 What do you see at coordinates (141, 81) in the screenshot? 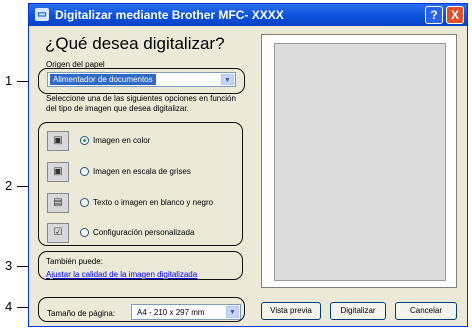
I see `highlight-paper-source` at bounding box center [141, 81].